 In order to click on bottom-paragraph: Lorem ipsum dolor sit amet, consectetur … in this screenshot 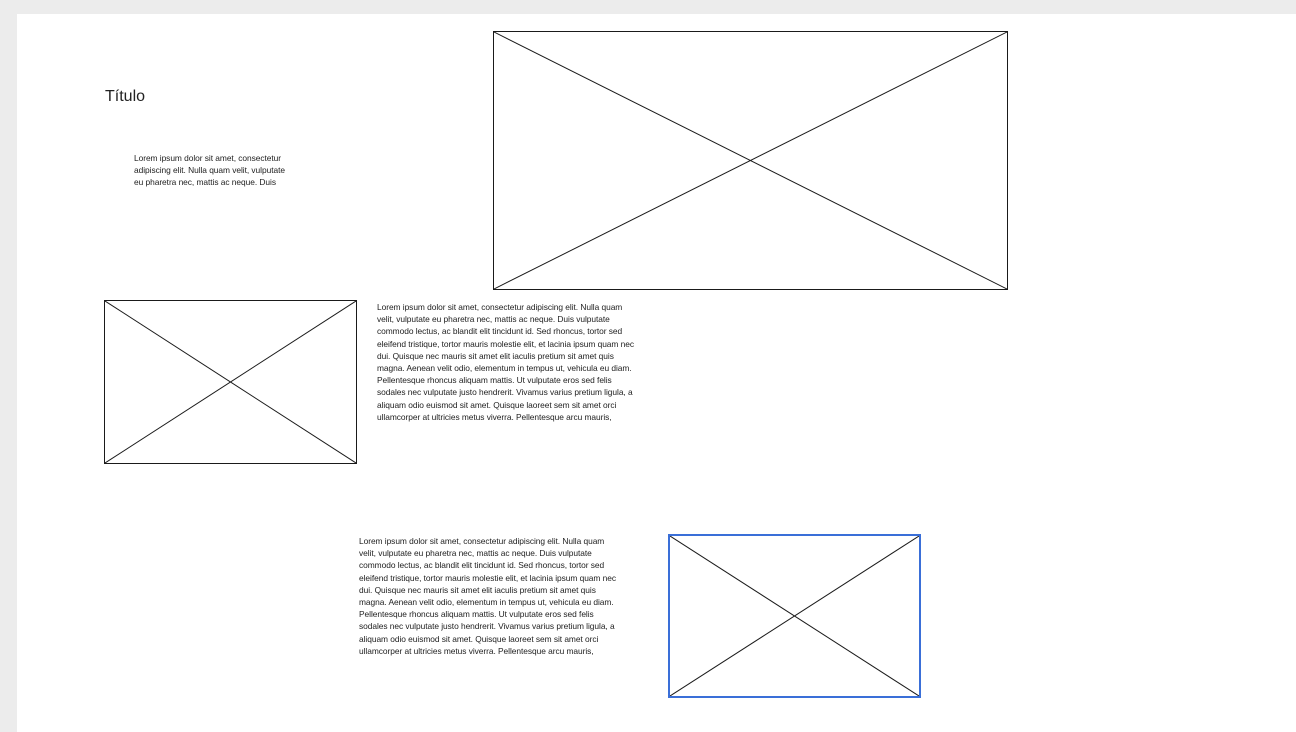, I will do `click(509, 596)`.